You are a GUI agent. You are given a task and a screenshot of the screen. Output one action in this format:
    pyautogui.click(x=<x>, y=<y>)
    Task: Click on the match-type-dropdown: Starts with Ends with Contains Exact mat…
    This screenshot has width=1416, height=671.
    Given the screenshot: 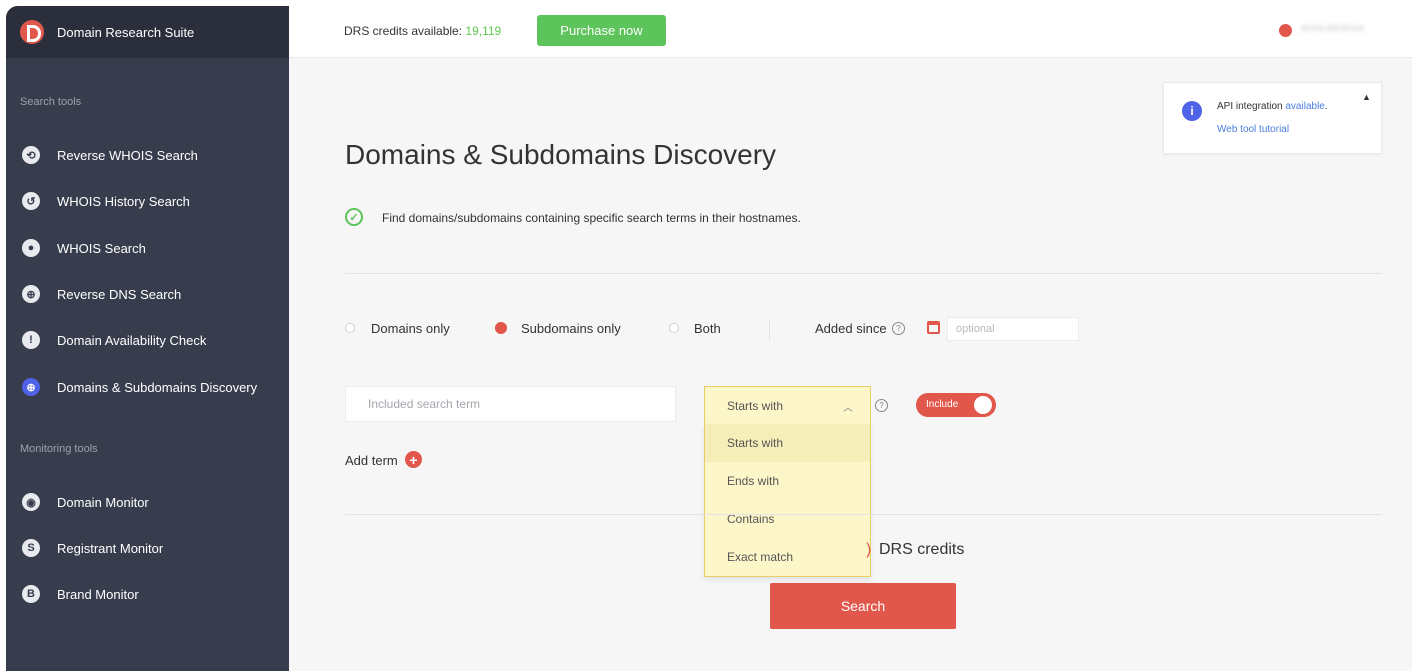 What is the action you would take?
    pyautogui.click(x=787, y=500)
    